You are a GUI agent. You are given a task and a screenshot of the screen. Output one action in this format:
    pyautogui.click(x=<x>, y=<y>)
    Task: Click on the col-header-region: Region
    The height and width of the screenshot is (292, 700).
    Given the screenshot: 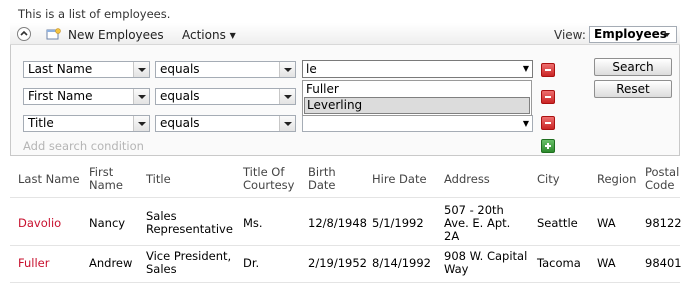 What is the action you would take?
    pyautogui.click(x=616, y=179)
    